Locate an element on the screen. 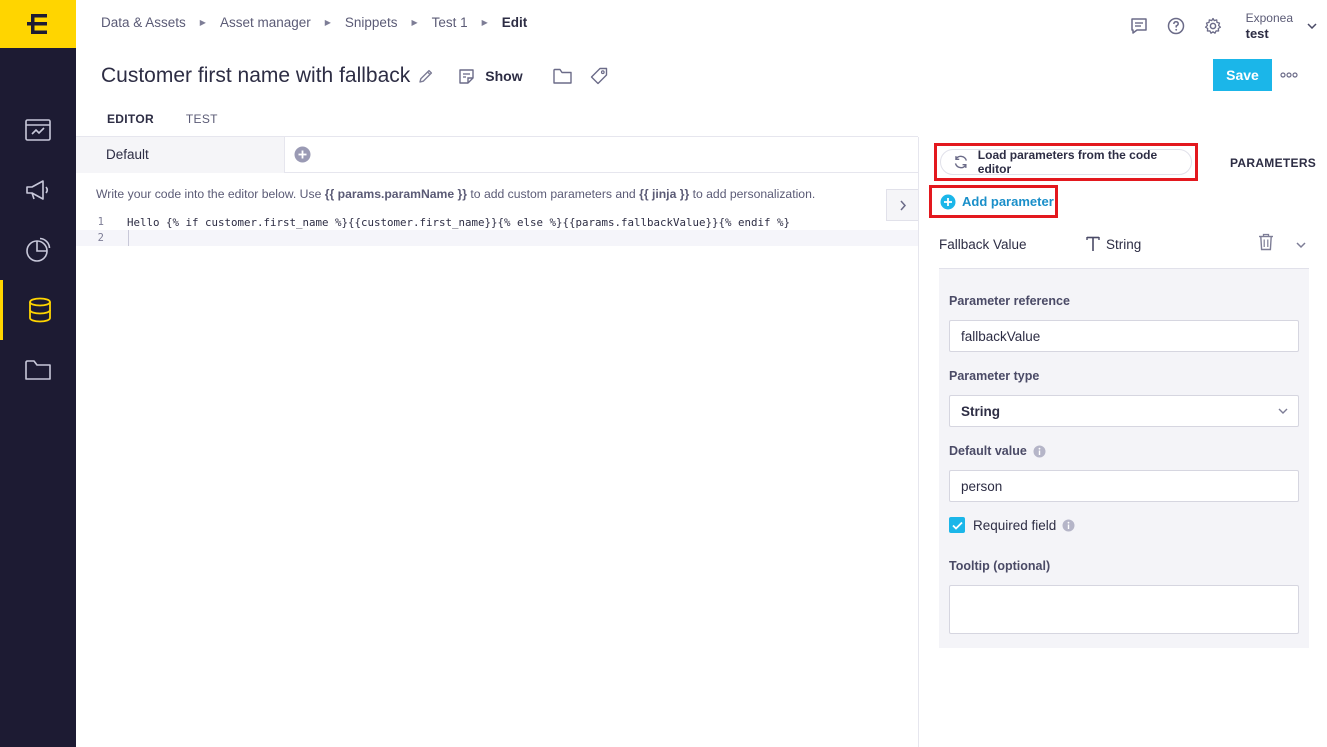 The image size is (1327, 747). breadcrumb-test-1: Test 1 is located at coordinates (450, 22).